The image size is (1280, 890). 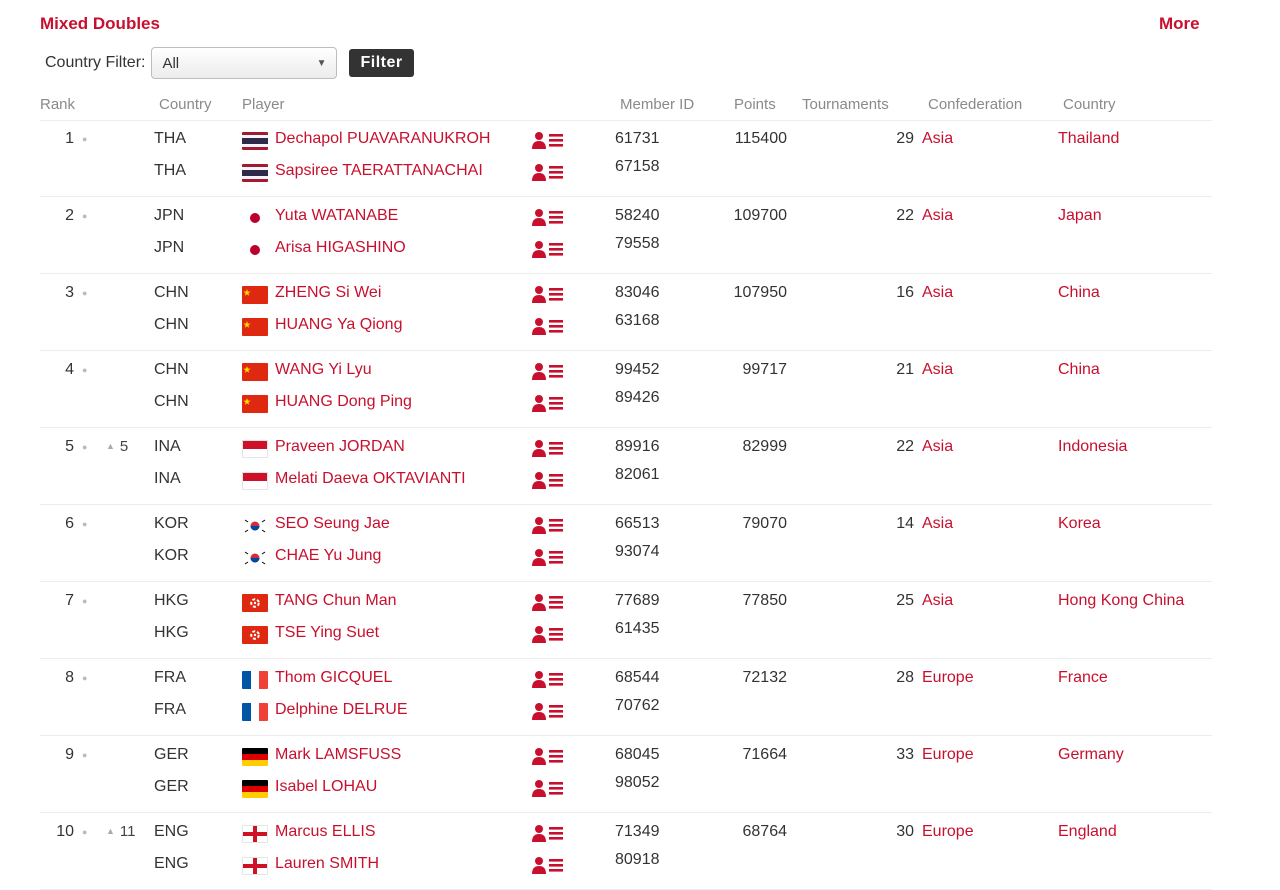 I want to click on player-name-link: Isabel LOHAU, so click(x=326, y=787).